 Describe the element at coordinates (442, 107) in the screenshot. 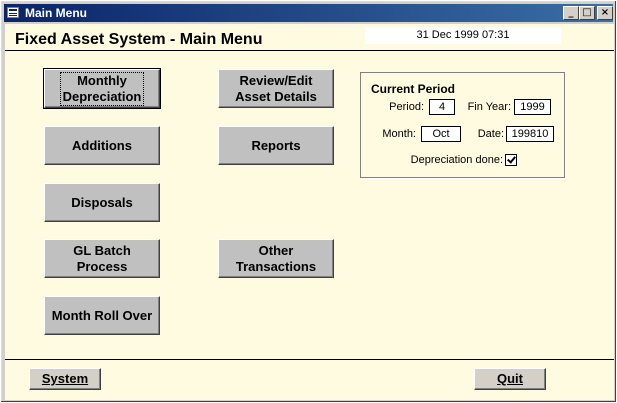

I see `period-value: 4` at that location.